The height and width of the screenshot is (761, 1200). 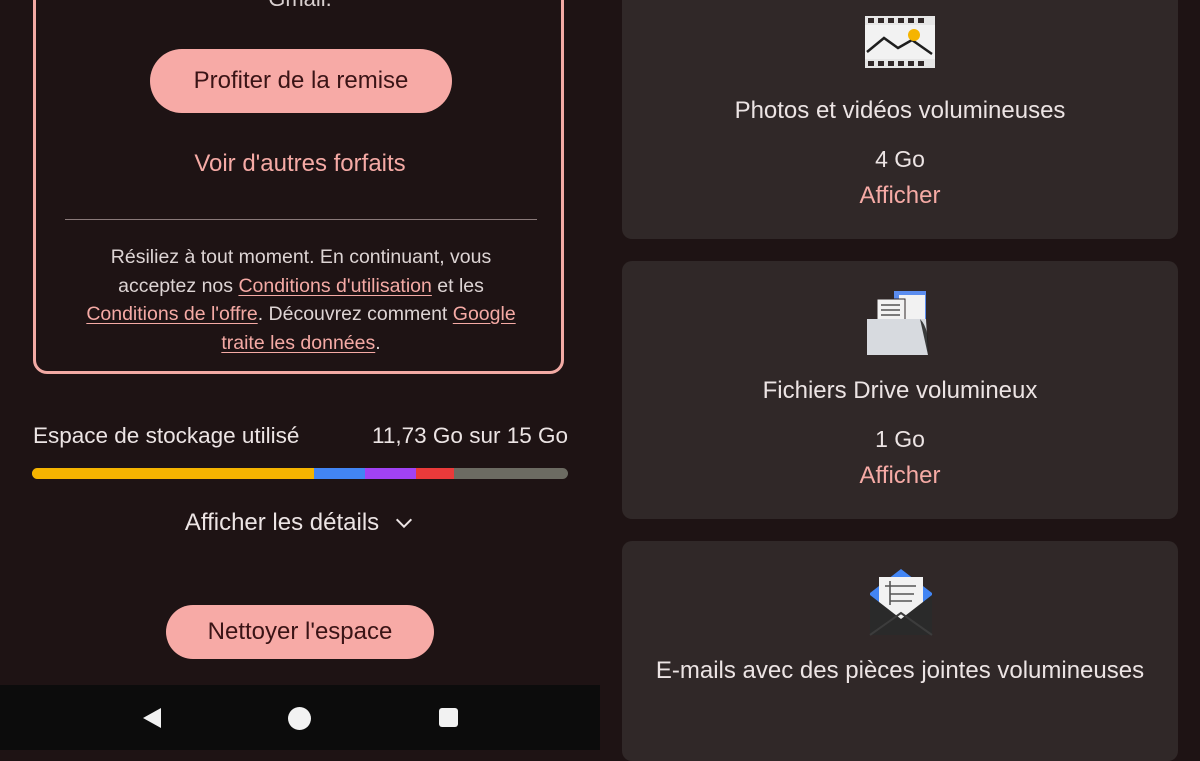 I want to click on back-icon, so click(x=152, y=718).